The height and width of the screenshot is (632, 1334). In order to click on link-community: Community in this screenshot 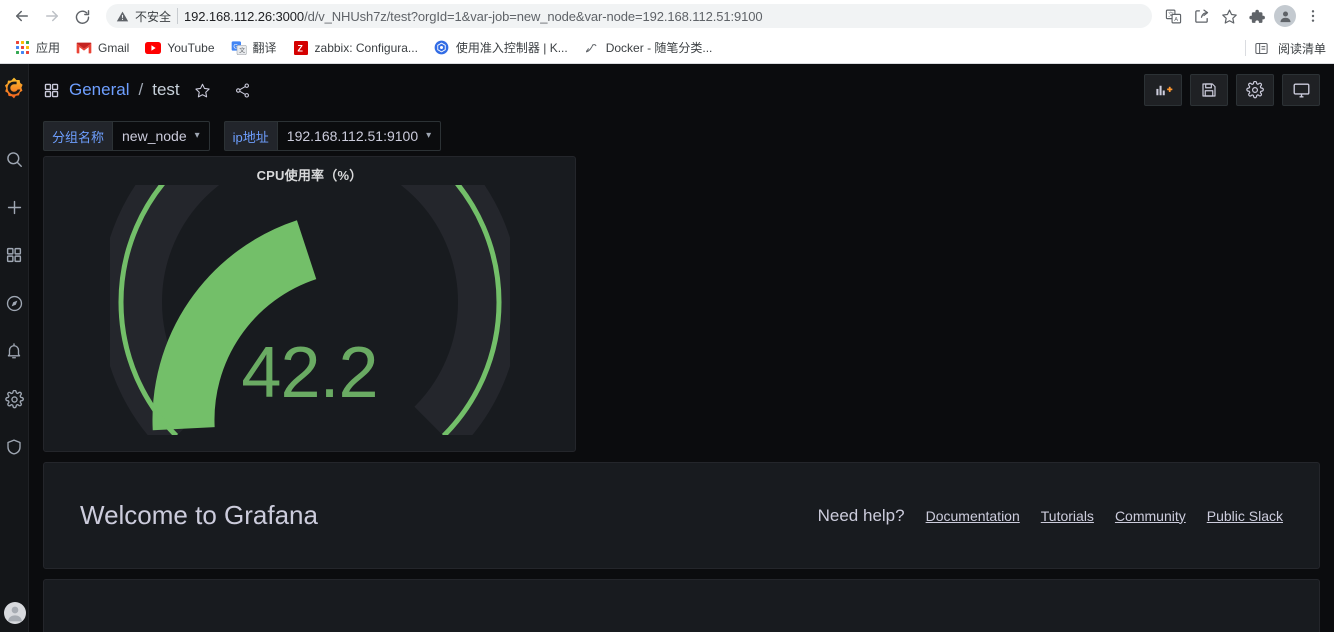, I will do `click(1150, 516)`.